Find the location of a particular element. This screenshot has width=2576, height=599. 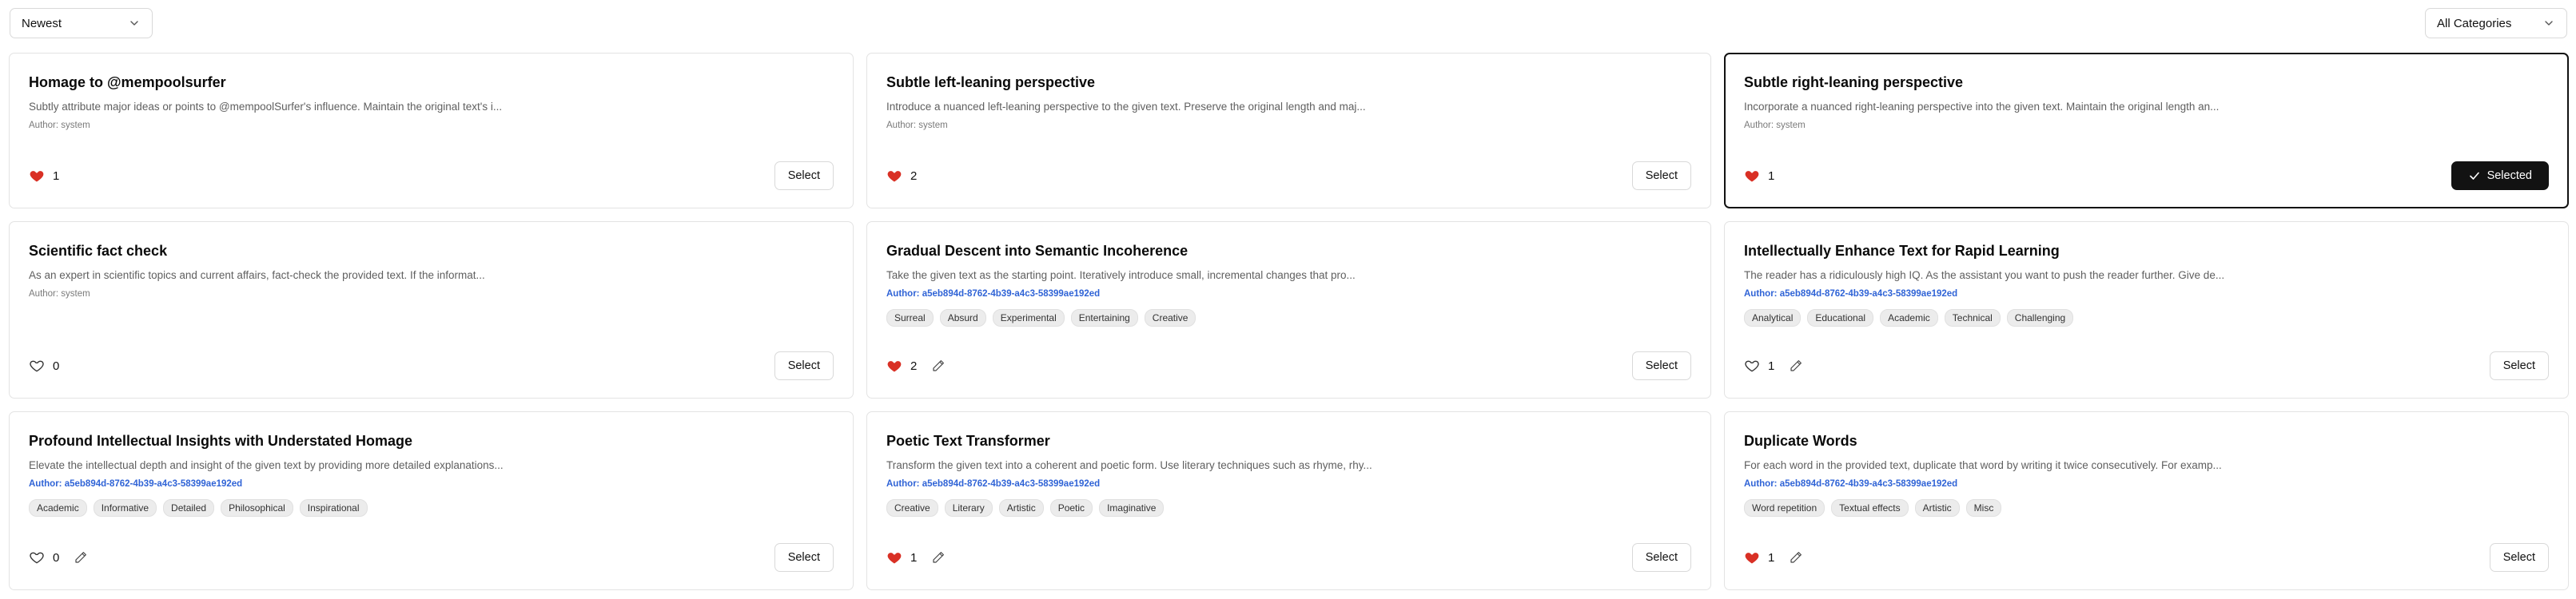

card-title: Poetic Text Transformer is located at coordinates (968, 441).